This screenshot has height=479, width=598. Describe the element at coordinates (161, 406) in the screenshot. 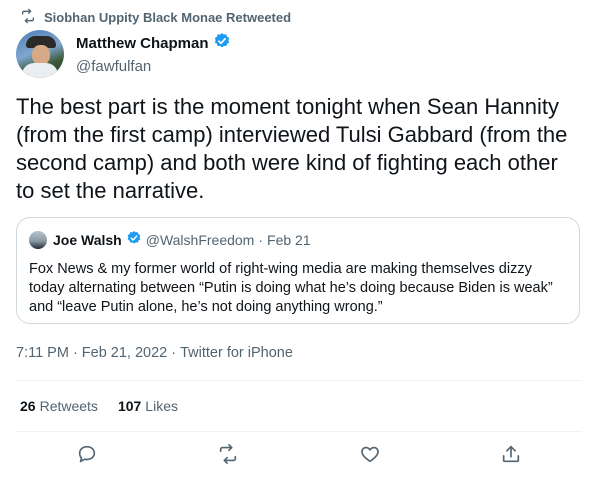

I see `likes-label: Likes` at that location.